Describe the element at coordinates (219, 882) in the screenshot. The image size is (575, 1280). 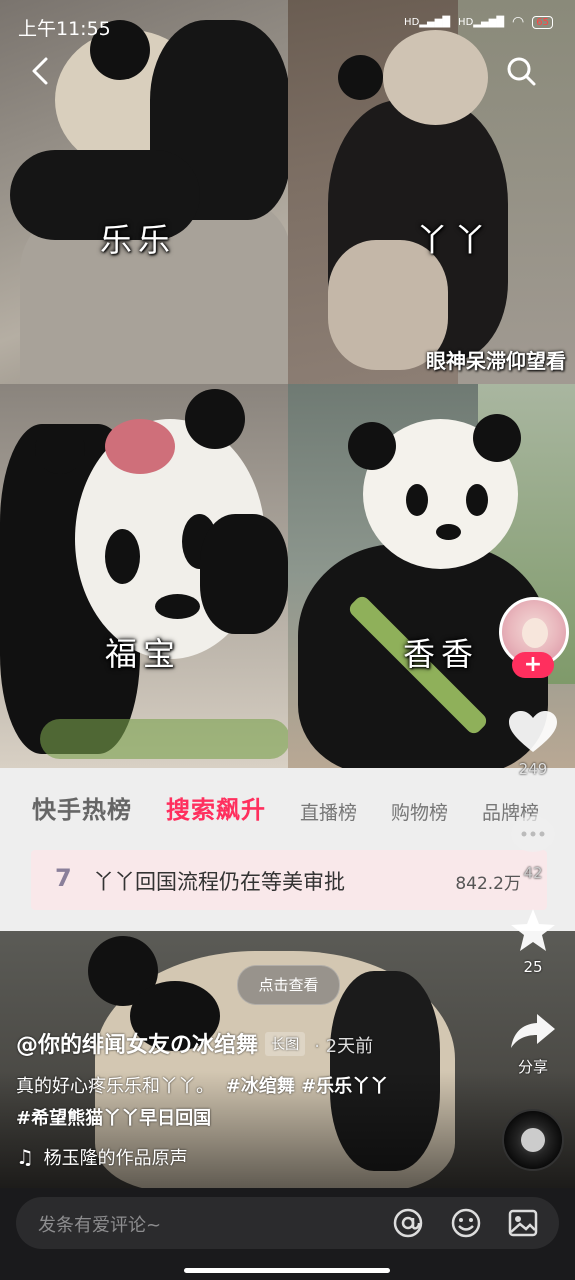
I see `hot-item-text: 丫丫回国流程仍在等美审批` at that location.